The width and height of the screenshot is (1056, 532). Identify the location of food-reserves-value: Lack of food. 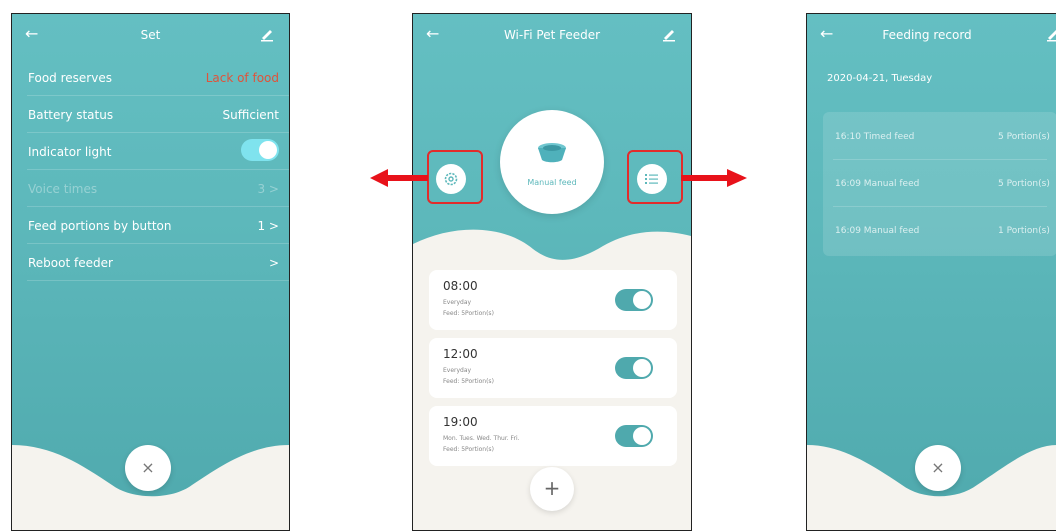
(242, 78).